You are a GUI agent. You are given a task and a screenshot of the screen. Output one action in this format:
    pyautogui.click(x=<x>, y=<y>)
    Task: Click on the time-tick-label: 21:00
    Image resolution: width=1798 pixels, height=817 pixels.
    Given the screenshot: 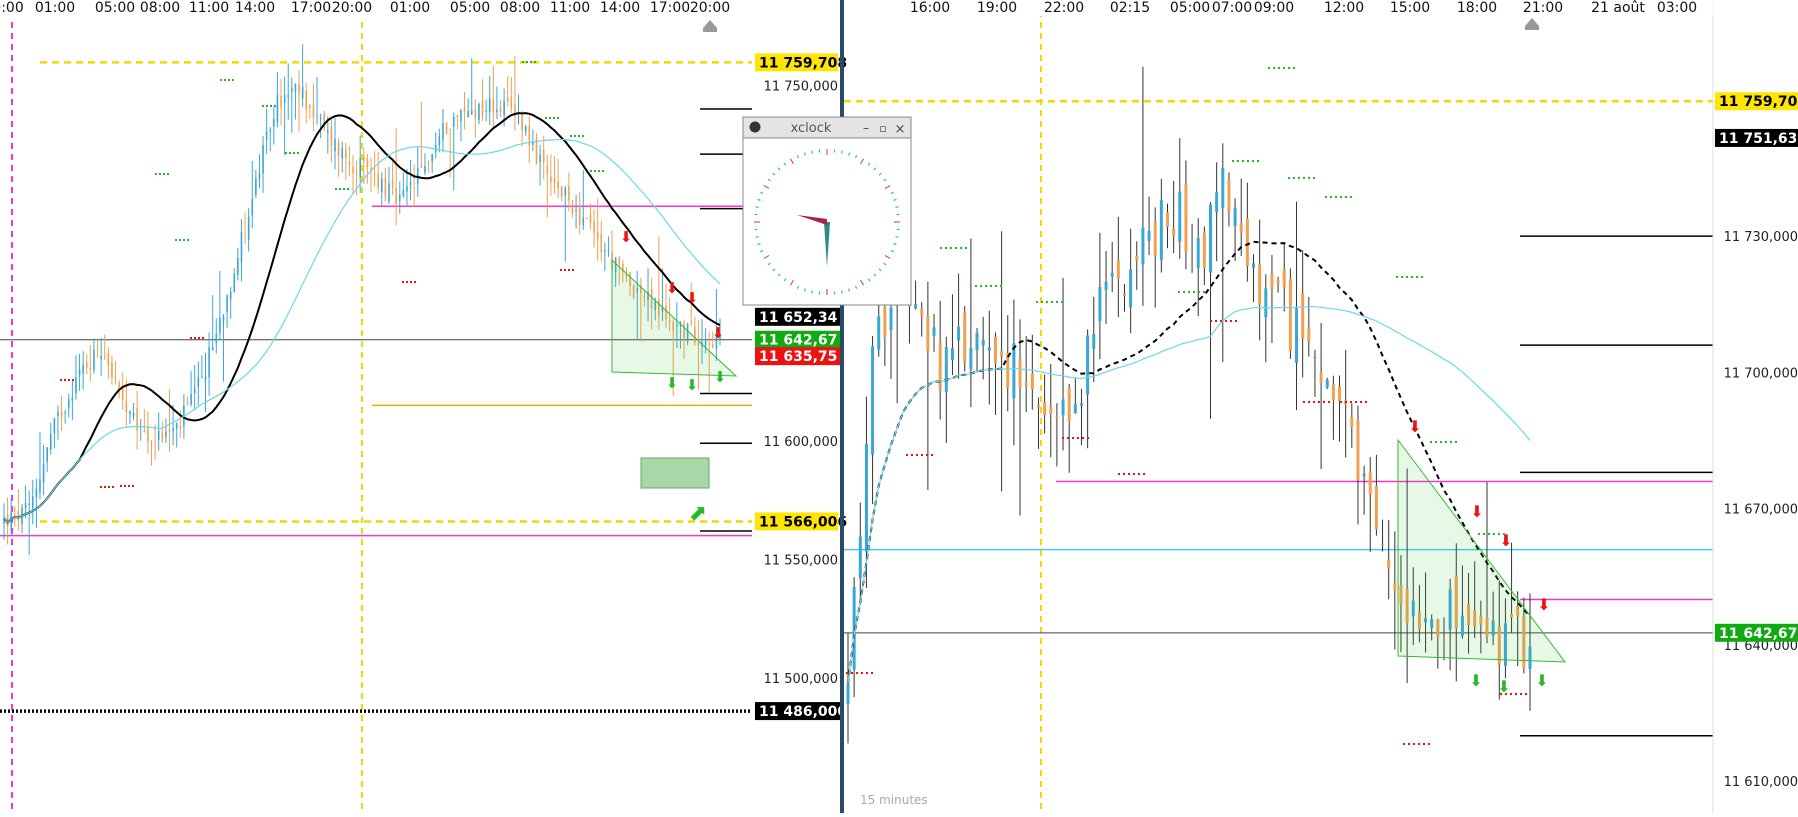 What is the action you would take?
    pyautogui.click(x=1543, y=8)
    